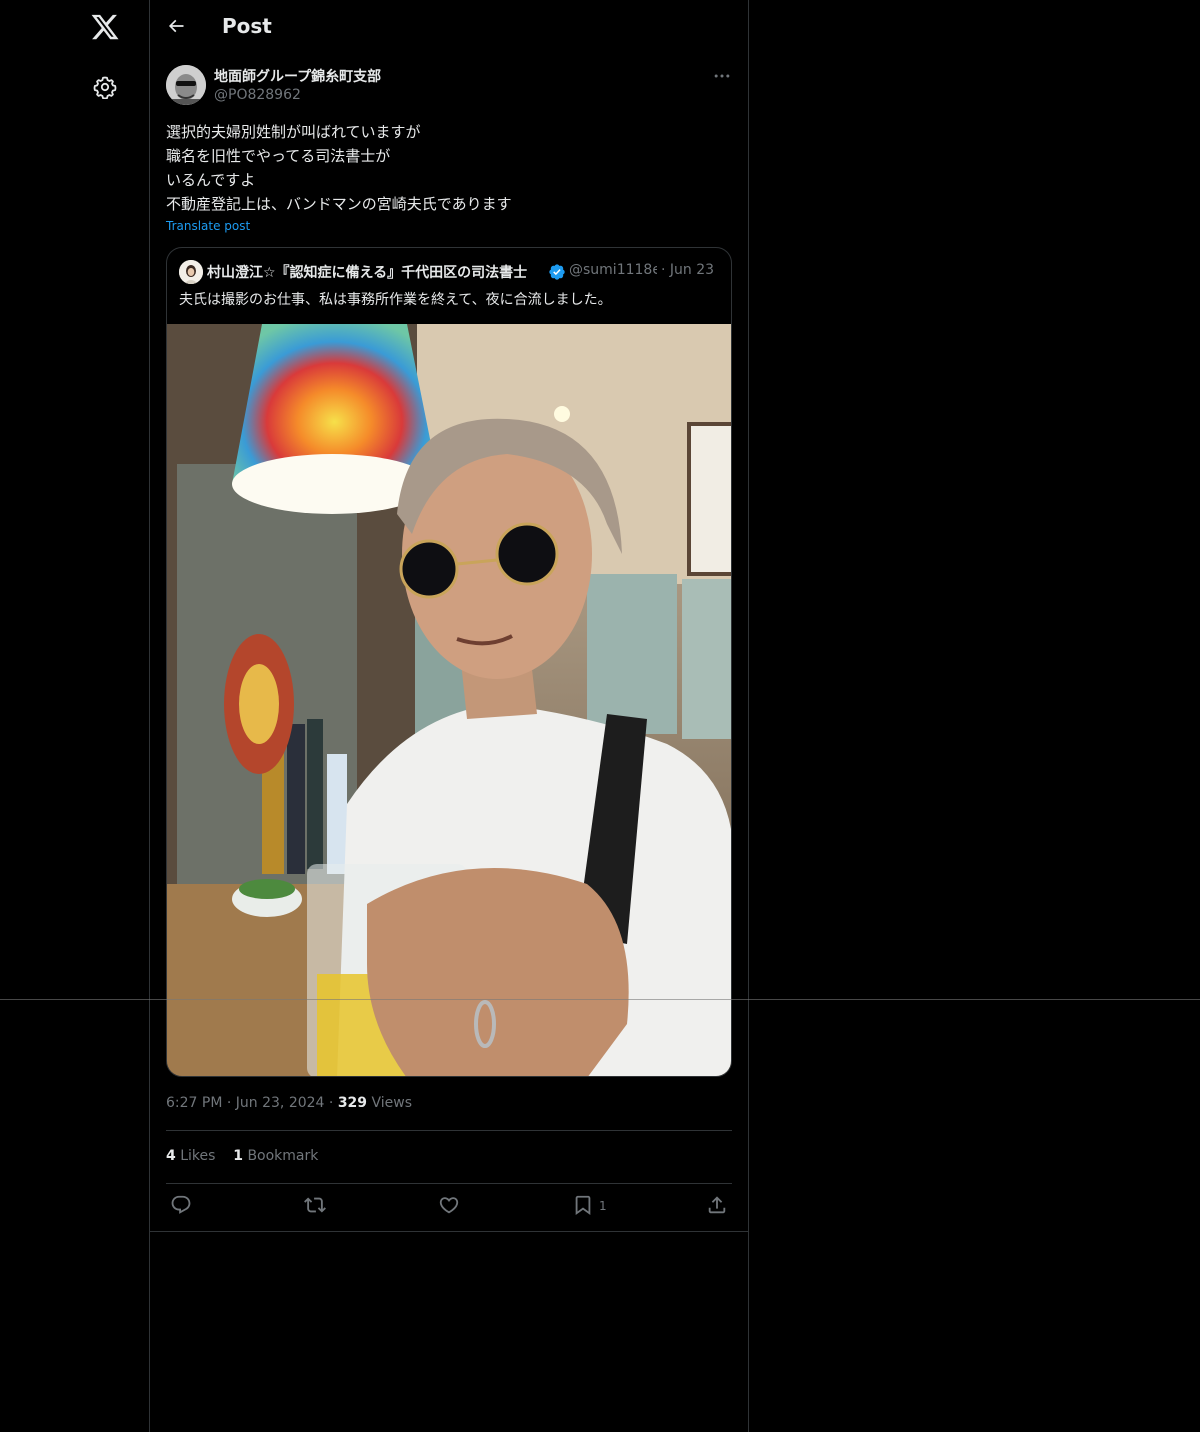 This screenshot has width=1200, height=1432. I want to click on likes-count: 4, so click(171, 1156).